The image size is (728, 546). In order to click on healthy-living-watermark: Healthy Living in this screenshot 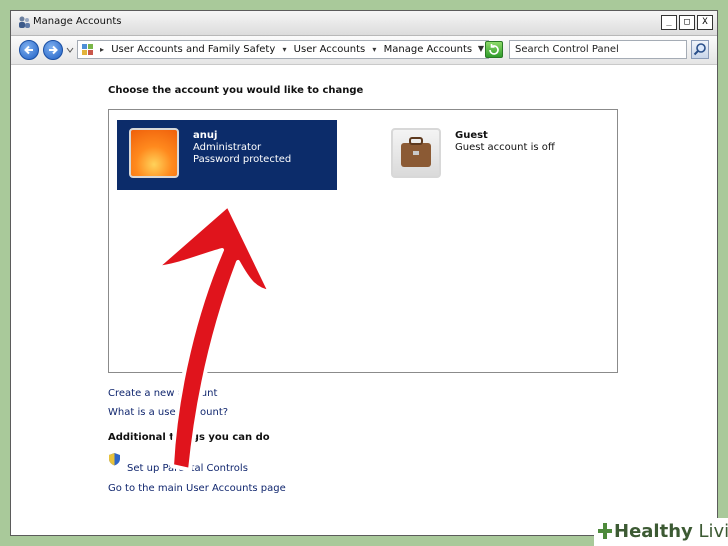, I will do `click(661, 532)`.